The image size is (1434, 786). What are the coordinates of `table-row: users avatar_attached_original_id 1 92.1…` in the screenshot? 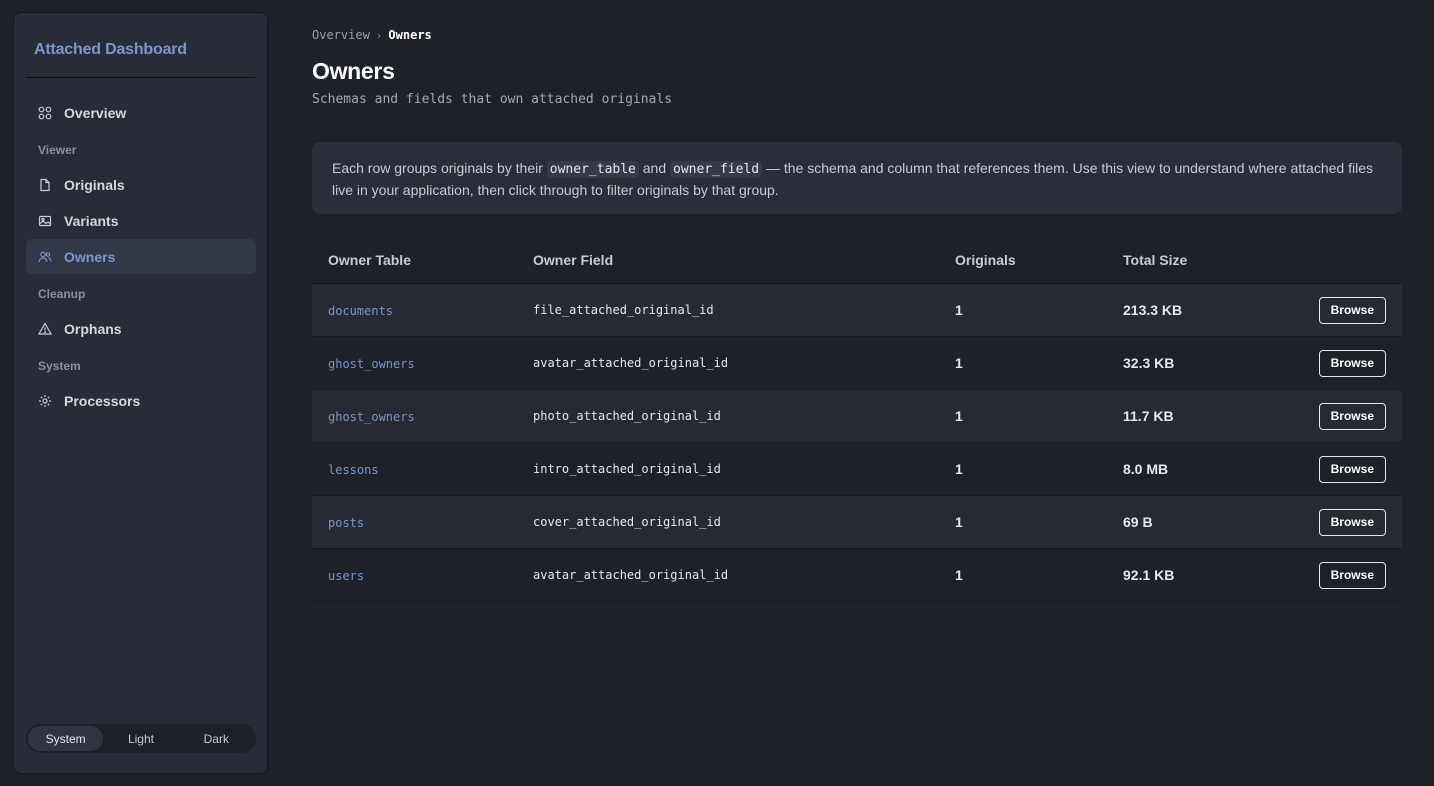 It's located at (857, 575).